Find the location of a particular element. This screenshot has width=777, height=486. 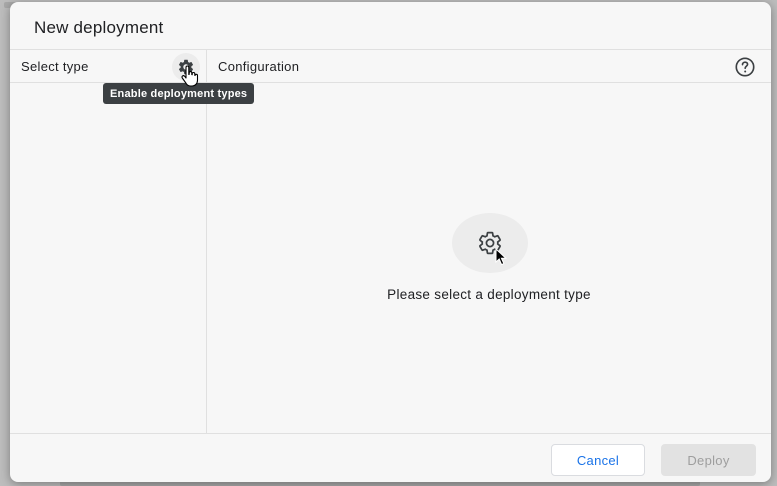

empty-state-message: Please select a deployment type is located at coordinates (489, 294).